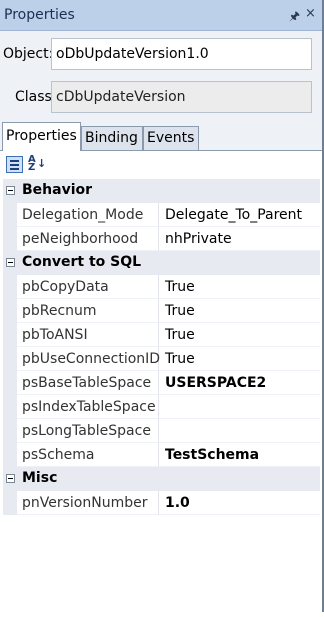 Image resolution: width=324 pixels, height=617 pixels. I want to click on property-row: psBaseTableSpace USERSPACE2, so click(161, 383).